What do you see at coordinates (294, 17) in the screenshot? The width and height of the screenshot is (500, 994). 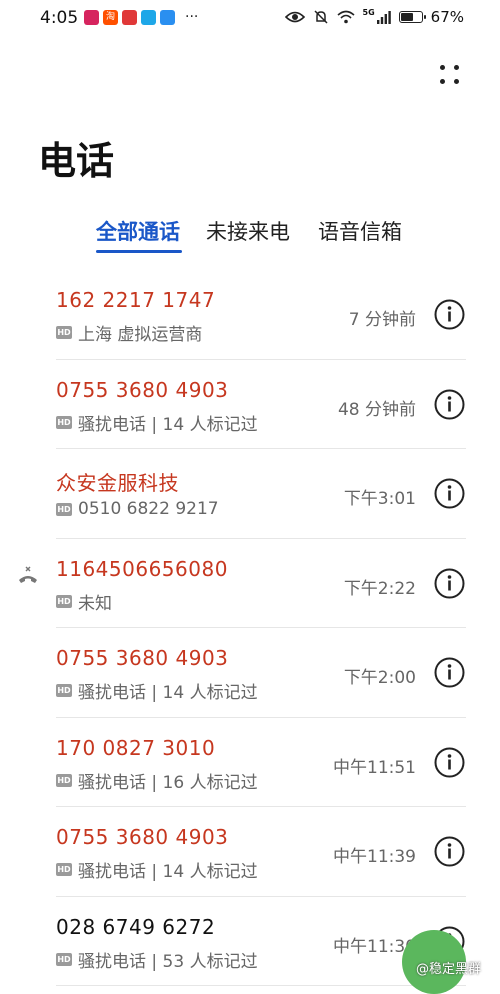 I see `eye-icon` at bounding box center [294, 17].